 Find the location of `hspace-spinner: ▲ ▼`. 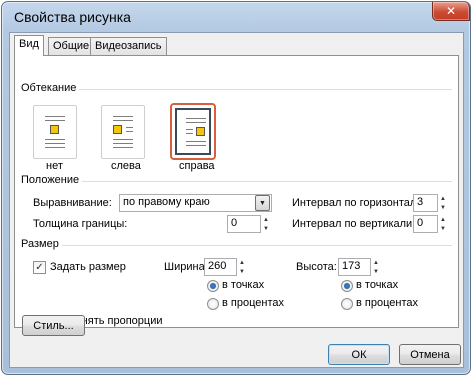

hspace-spinner: ▲ ▼ is located at coordinates (443, 203).